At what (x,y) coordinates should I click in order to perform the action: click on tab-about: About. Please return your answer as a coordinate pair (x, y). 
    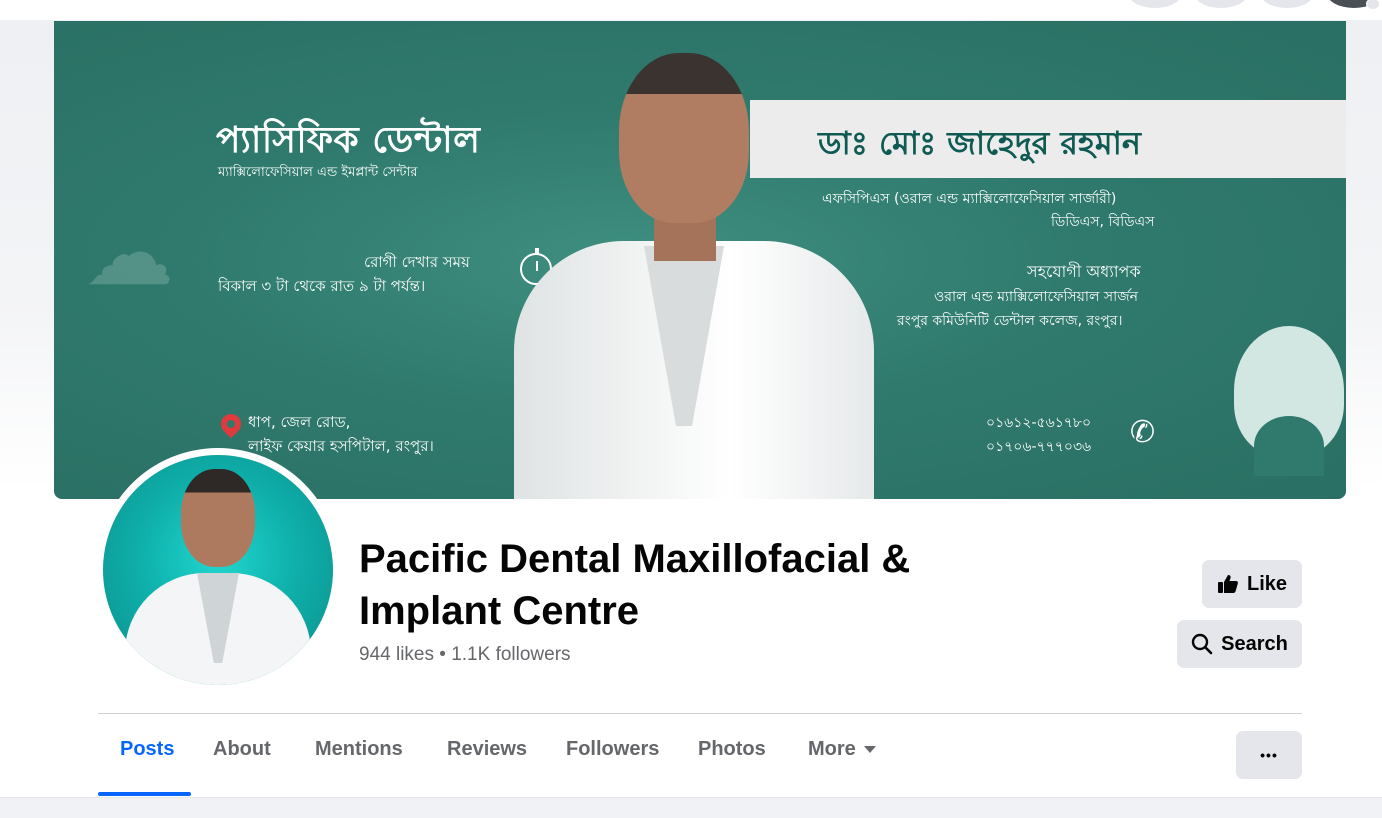
    Looking at the image, I should click on (242, 749).